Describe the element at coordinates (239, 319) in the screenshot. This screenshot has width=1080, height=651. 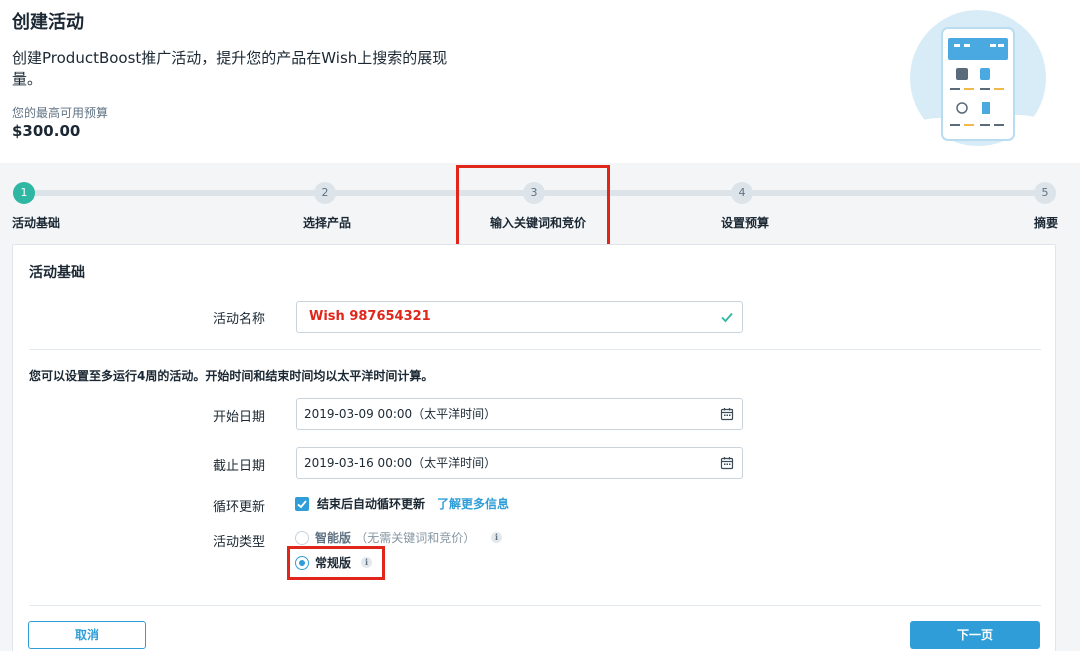
I see `campaign-name-label: 活动名称` at that location.